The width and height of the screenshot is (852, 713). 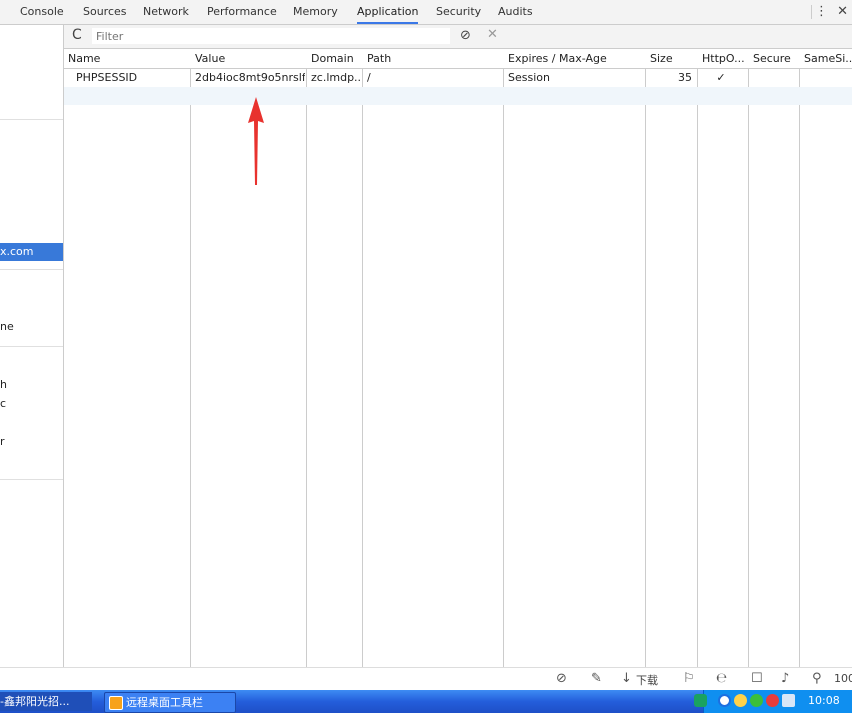 What do you see at coordinates (31, 404) in the screenshot?
I see `sidebar-item-background-sync: c` at bounding box center [31, 404].